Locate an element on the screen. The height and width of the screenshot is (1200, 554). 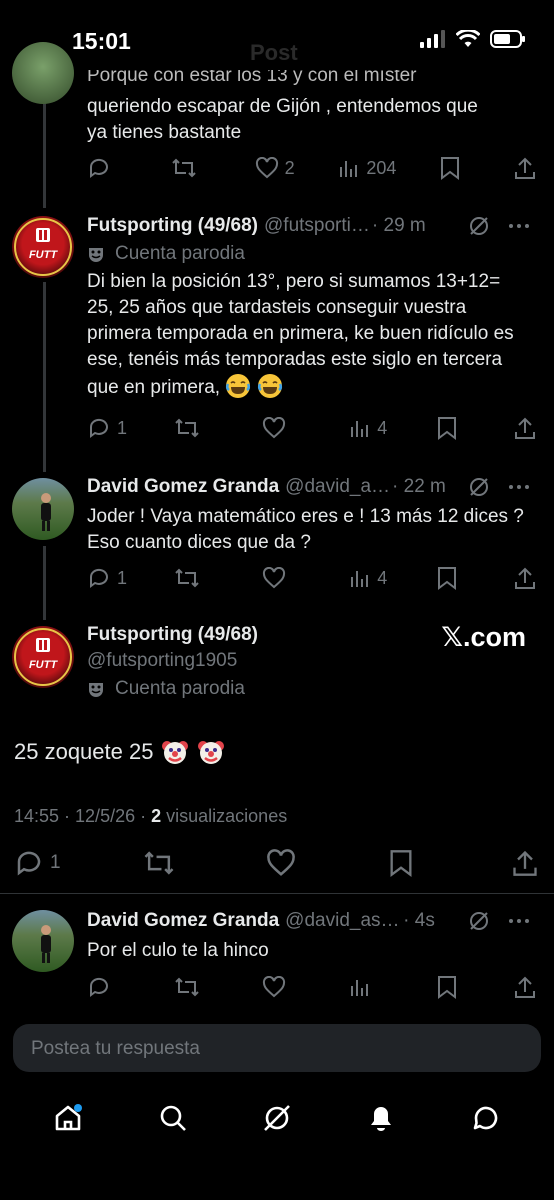
nav-search is located at coordinates (173, 1118).